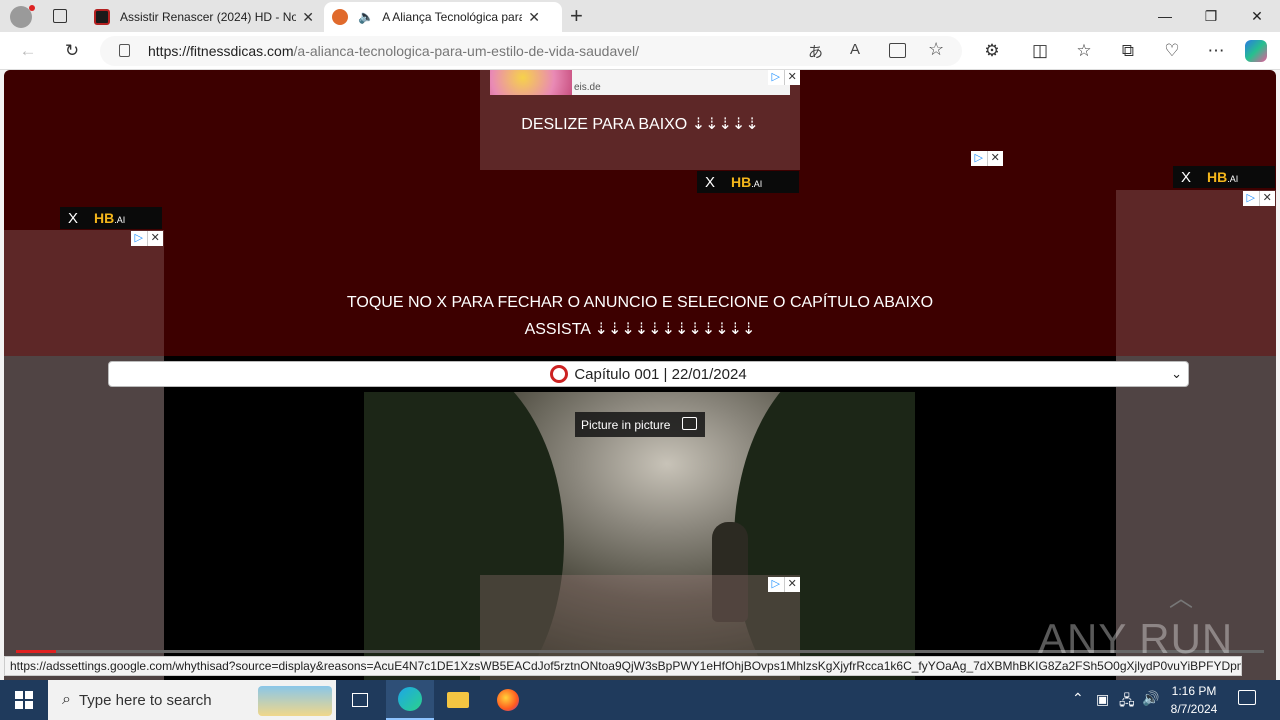 Image resolution: width=1280 pixels, height=720 pixels. Describe the element at coordinates (452, 17) in the screenshot. I see `tab-title: A Aliança Tecnológica para u` at that location.